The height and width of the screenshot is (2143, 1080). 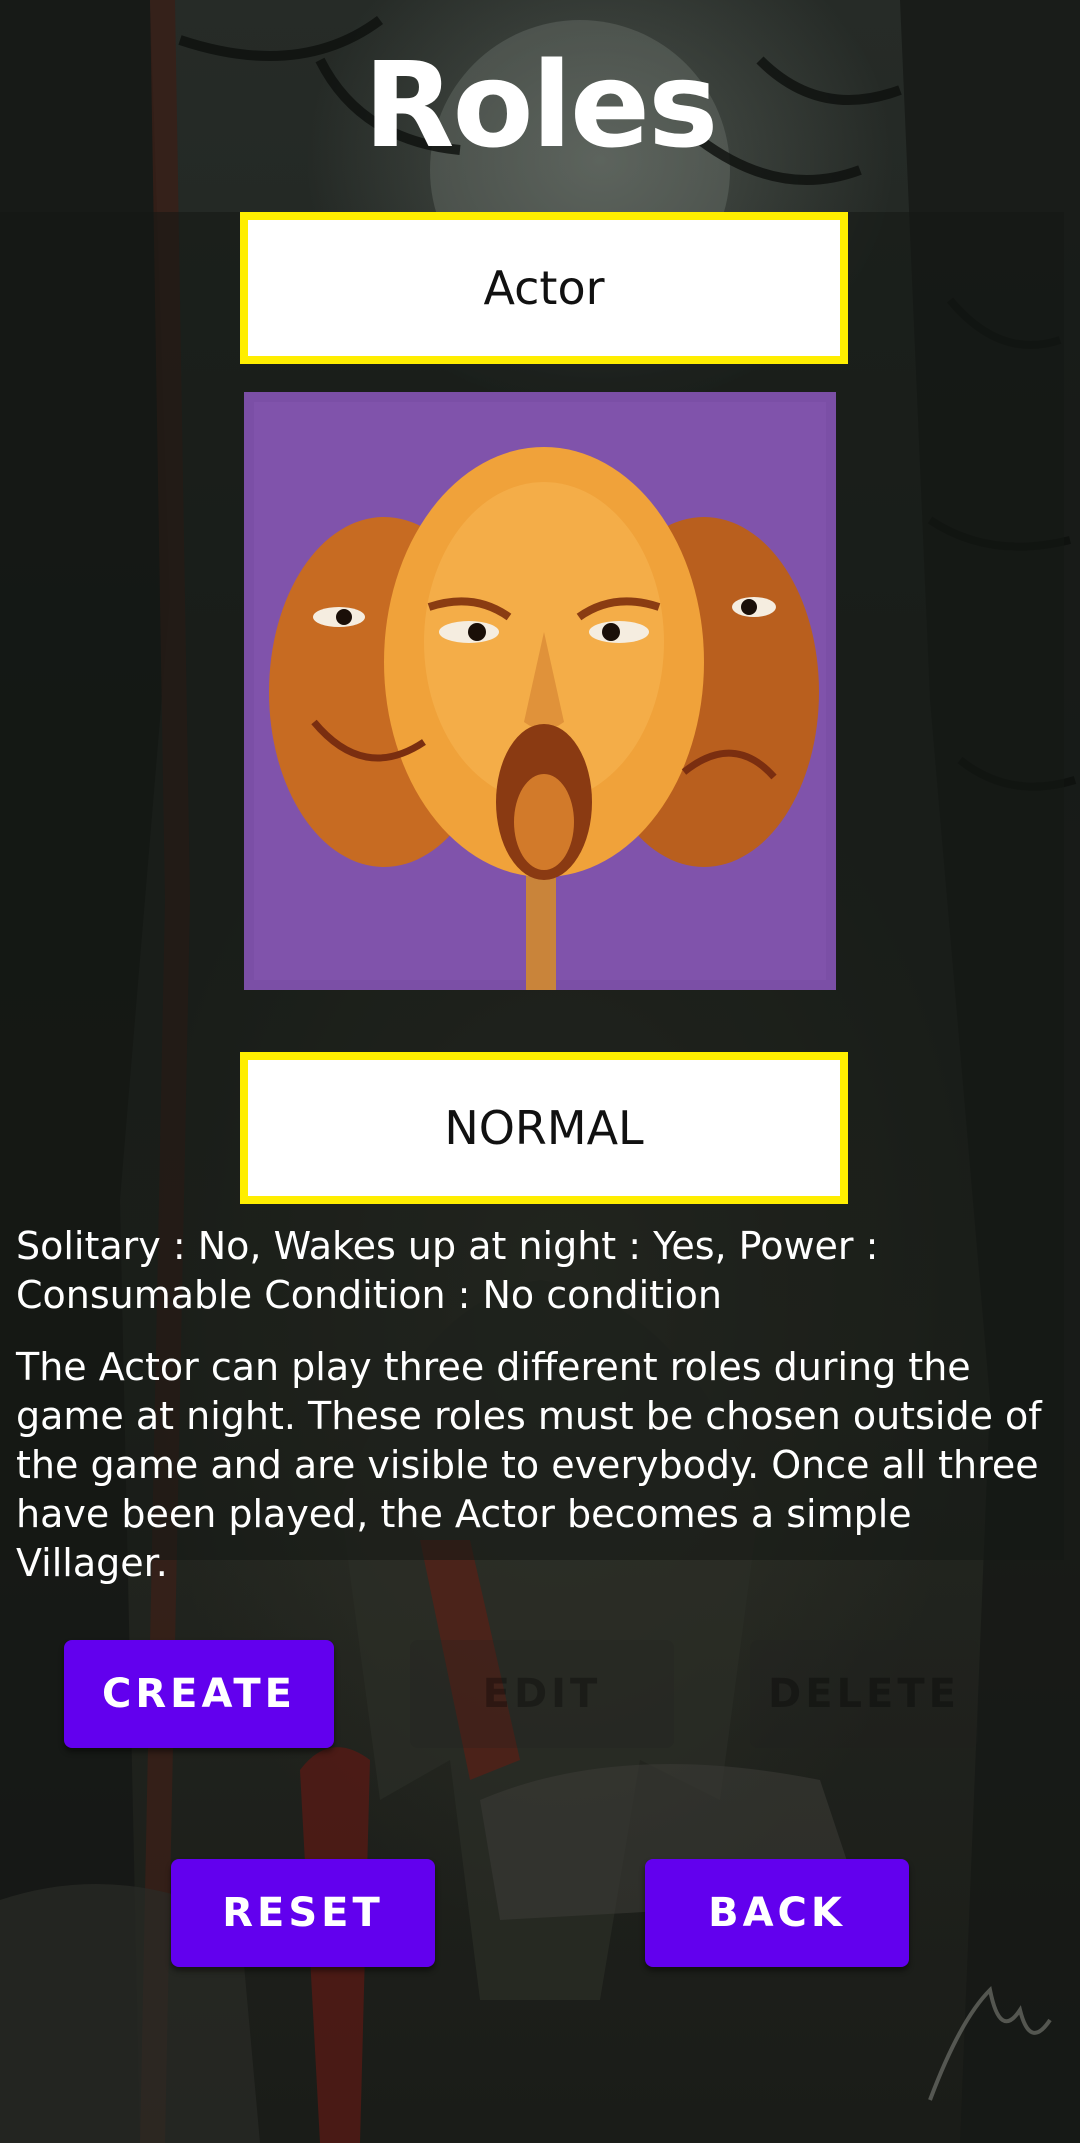 What do you see at coordinates (303, 1913) in the screenshot?
I see `reset-button: RESET` at bounding box center [303, 1913].